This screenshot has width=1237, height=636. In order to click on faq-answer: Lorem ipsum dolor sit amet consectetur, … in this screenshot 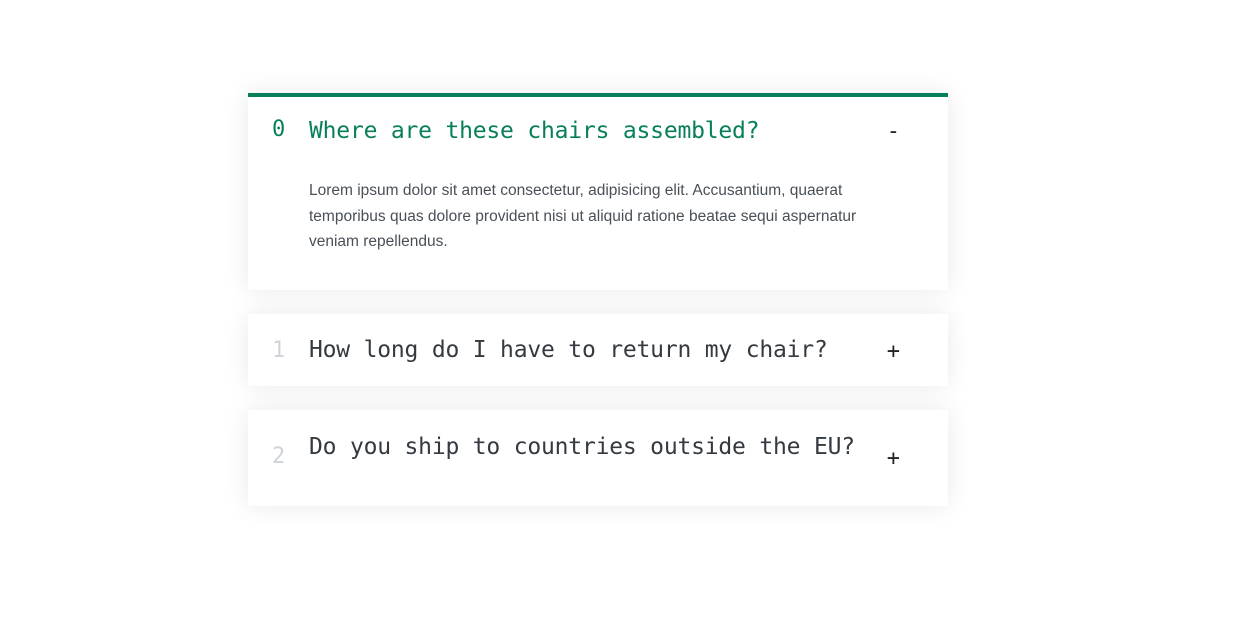, I will do `click(583, 216)`.